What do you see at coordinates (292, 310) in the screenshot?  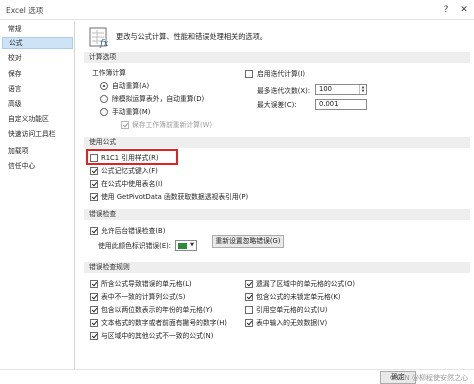 I see `rule-empty-cells-label: 引用空单元格的公式(U)` at bounding box center [292, 310].